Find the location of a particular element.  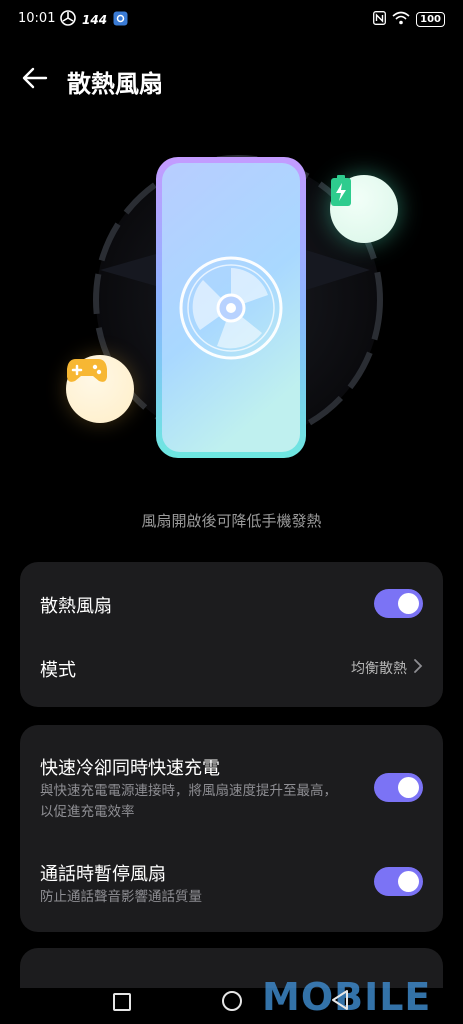

fan-status-icon is located at coordinates (68, 20).